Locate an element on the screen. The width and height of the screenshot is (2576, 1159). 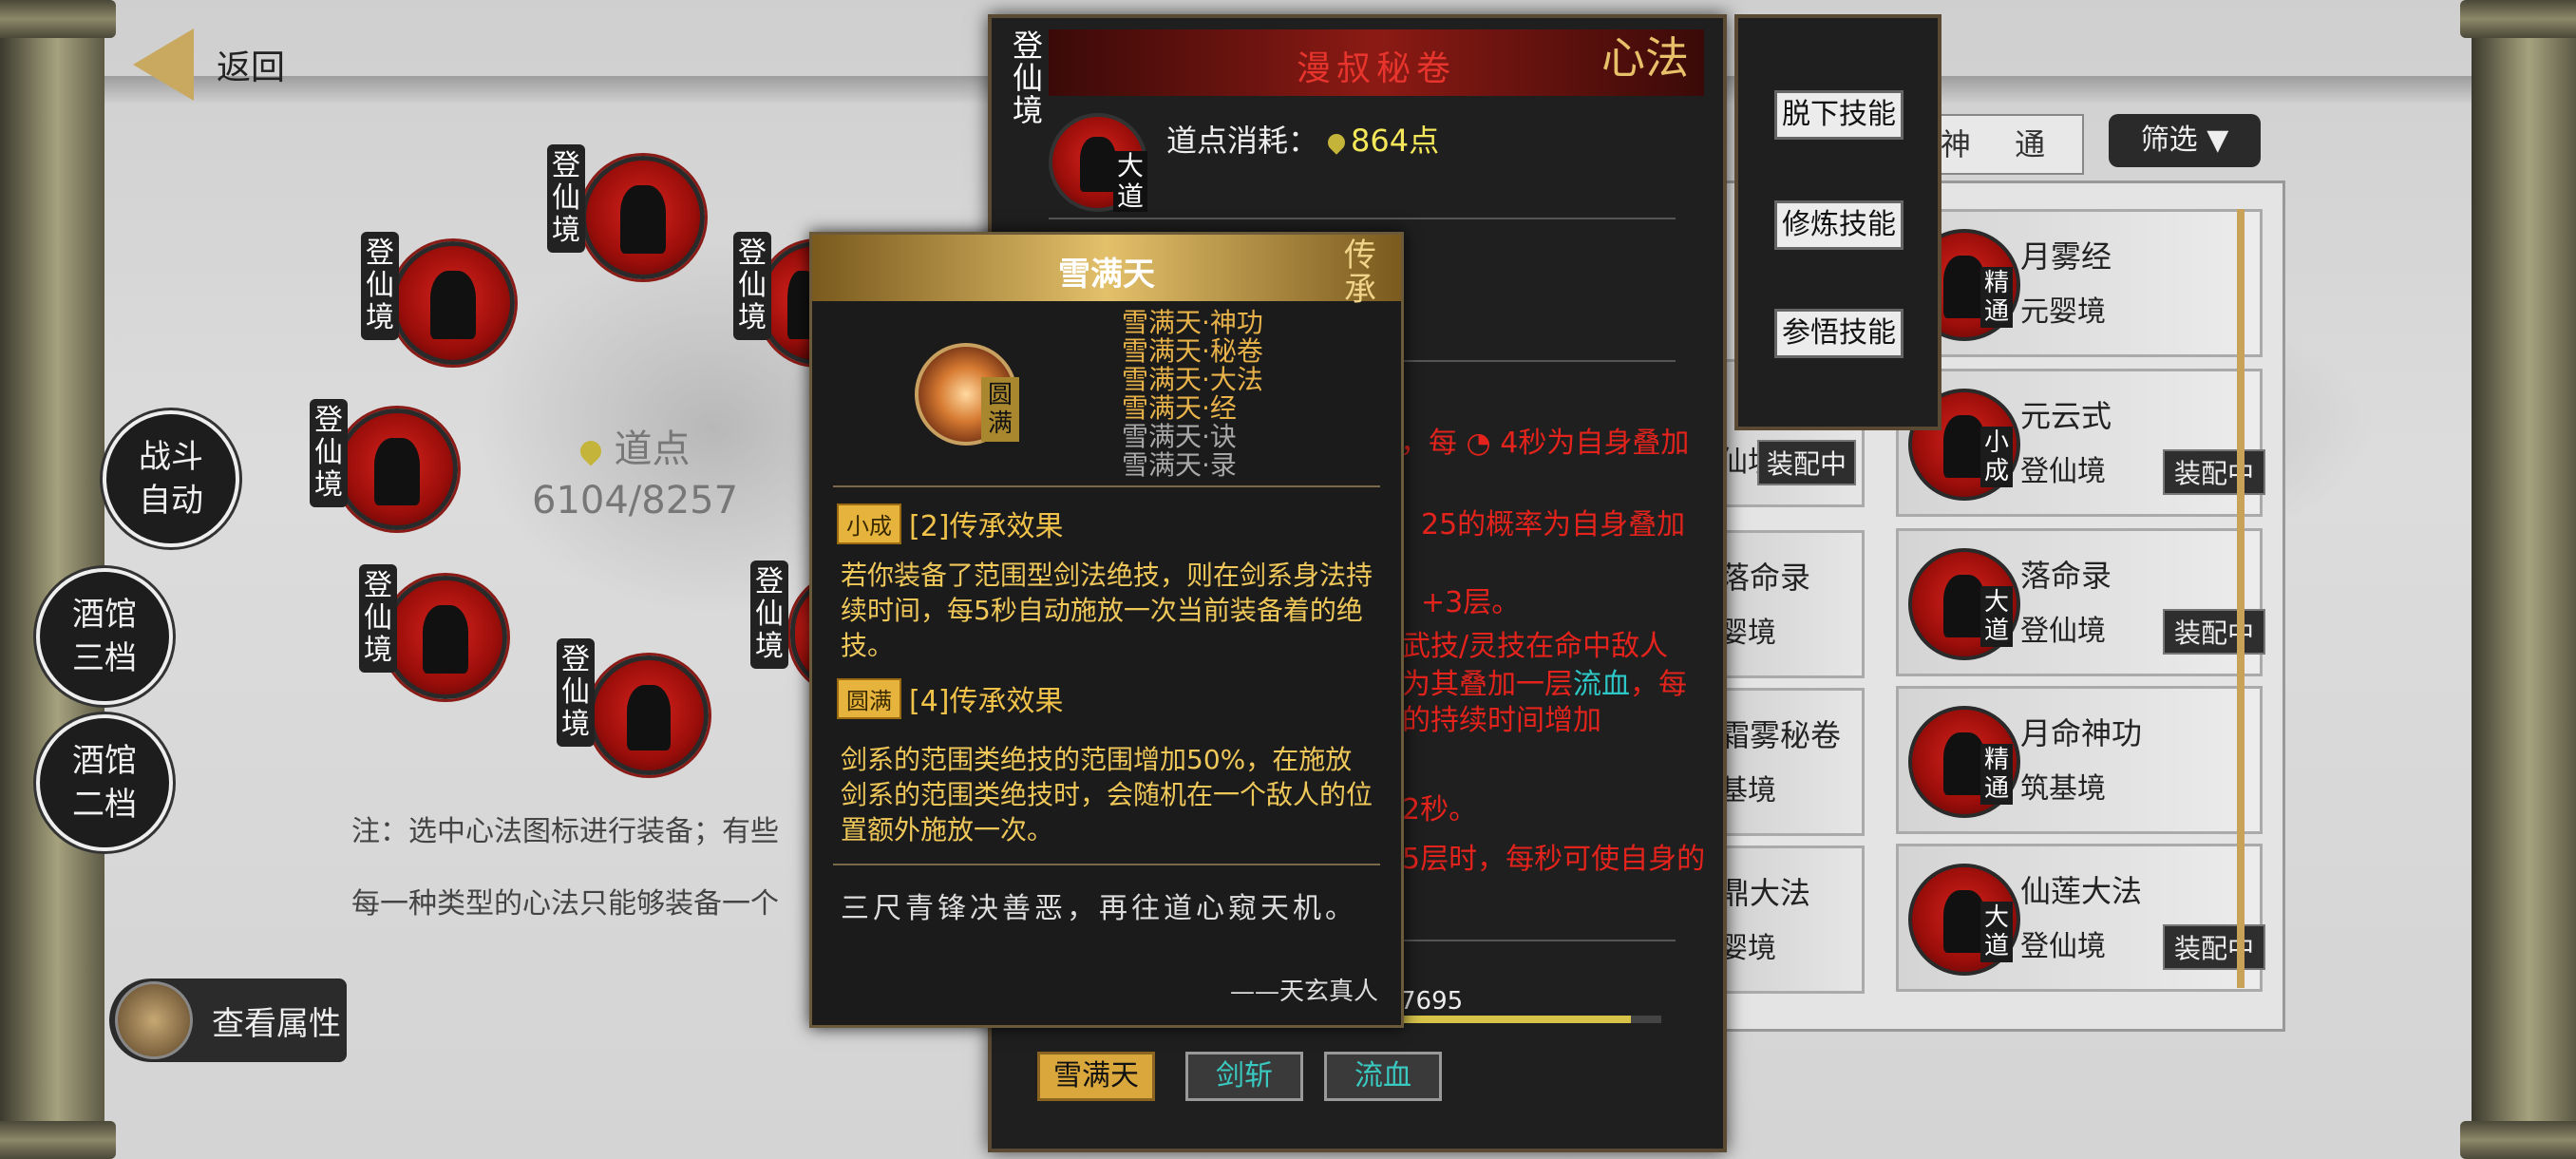
dao-points-value: 6104/8257 is located at coordinates (635, 500).